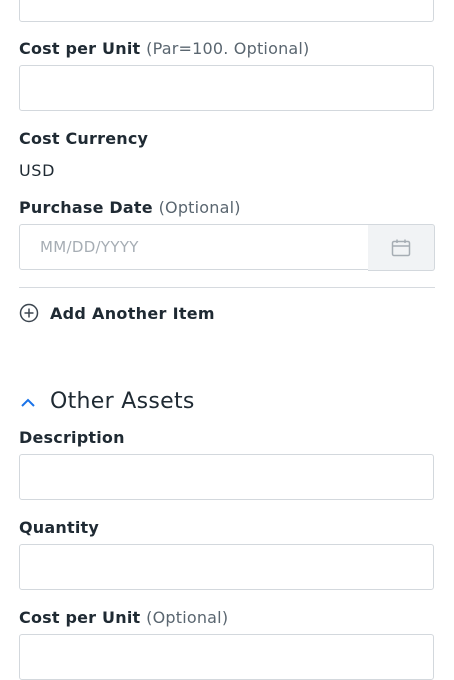  What do you see at coordinates (29, 313) in the screenshot?
I see `plus-circle-icon` at bounding box center [29, 313].